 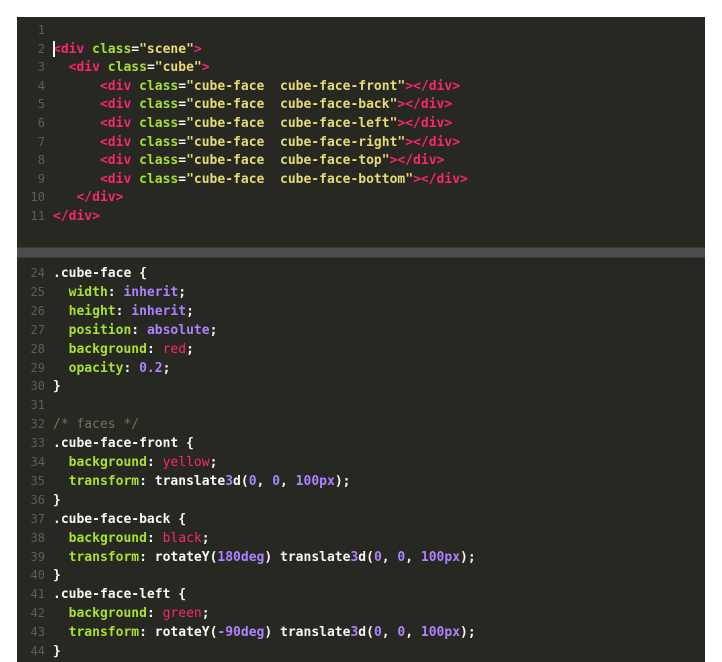 What do you see at coordinates (37, 310) in the screenshot?
I see `line-number: 26` at bounding box center [37, 310].